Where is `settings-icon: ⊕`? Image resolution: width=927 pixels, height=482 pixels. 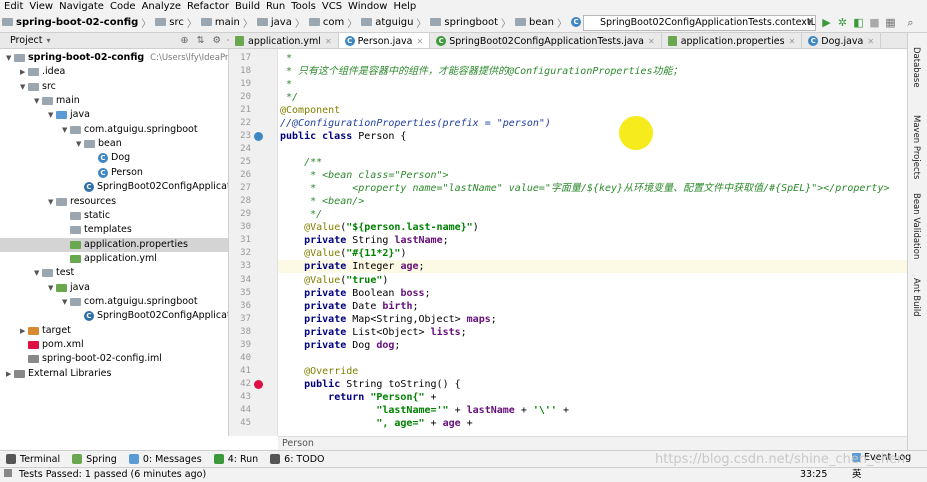 settings-icon: ⊕ is located at coordinates (185, 40).